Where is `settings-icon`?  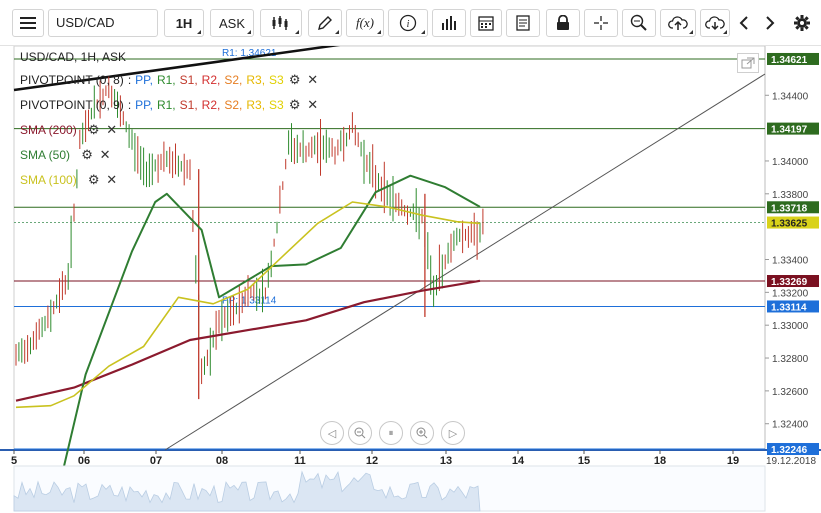
settings-icon is located at coordinates (802, 23).